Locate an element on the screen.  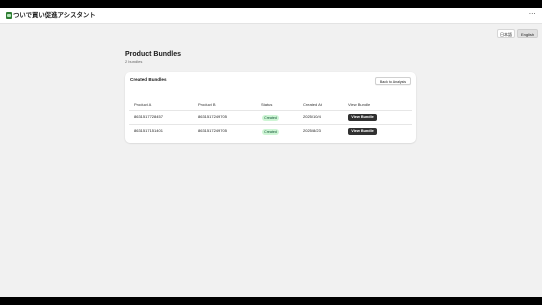
row-product-a: 8631517728457 is located at coordinates (148, 116).